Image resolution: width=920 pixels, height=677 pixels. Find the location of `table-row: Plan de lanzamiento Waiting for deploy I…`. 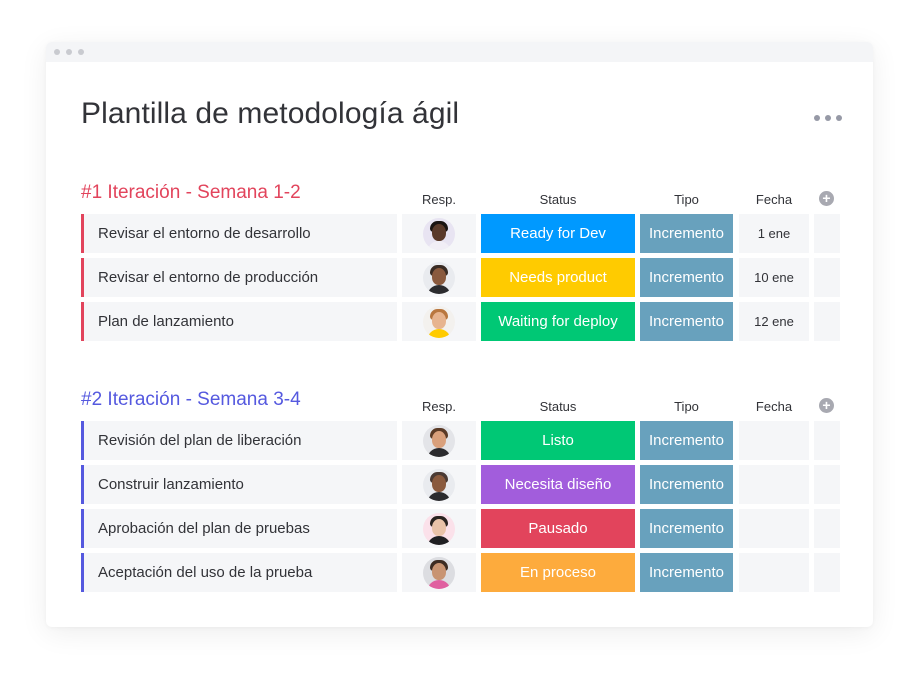

table-row: Plan de lanzamiento Waiting for deploy I… is located at coordinates (461, 321).